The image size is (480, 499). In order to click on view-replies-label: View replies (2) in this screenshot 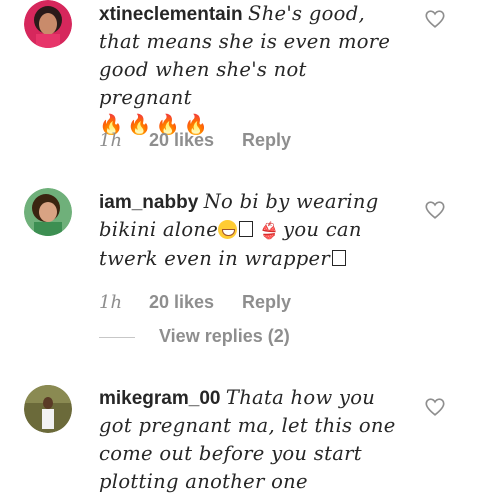, I will do `click(224, 336)`.